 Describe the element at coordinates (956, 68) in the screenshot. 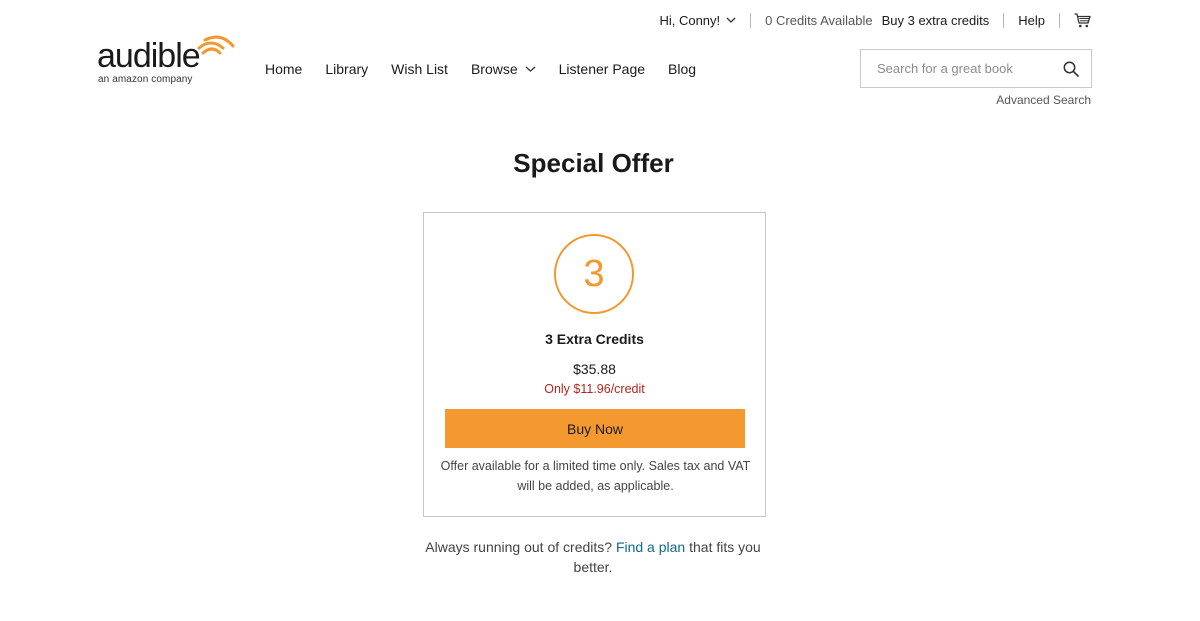

I see `search-input` at that location.